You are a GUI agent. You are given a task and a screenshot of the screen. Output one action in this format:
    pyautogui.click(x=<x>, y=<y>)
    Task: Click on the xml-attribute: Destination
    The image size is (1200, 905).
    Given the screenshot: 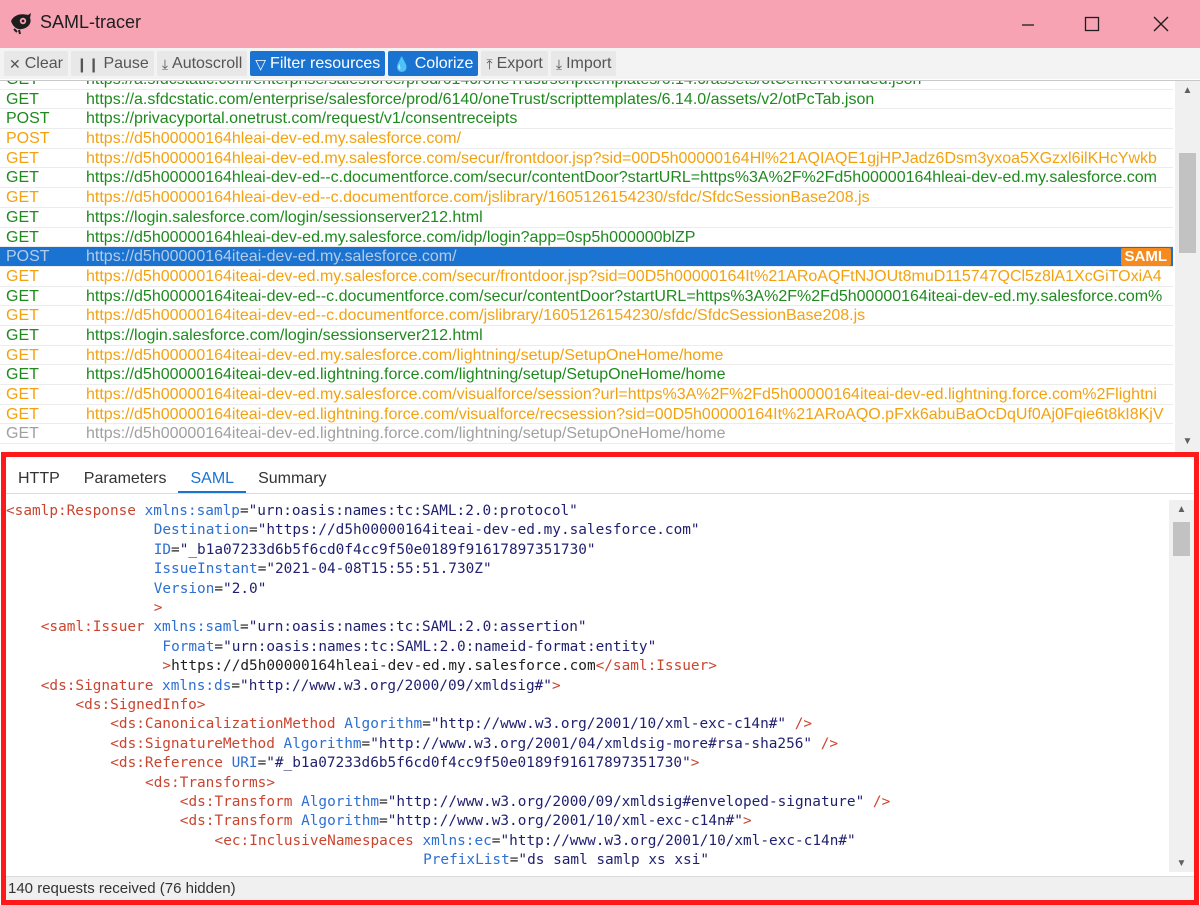 What is the action you would take?
    pyautogui.click(x=201, y=530)
    